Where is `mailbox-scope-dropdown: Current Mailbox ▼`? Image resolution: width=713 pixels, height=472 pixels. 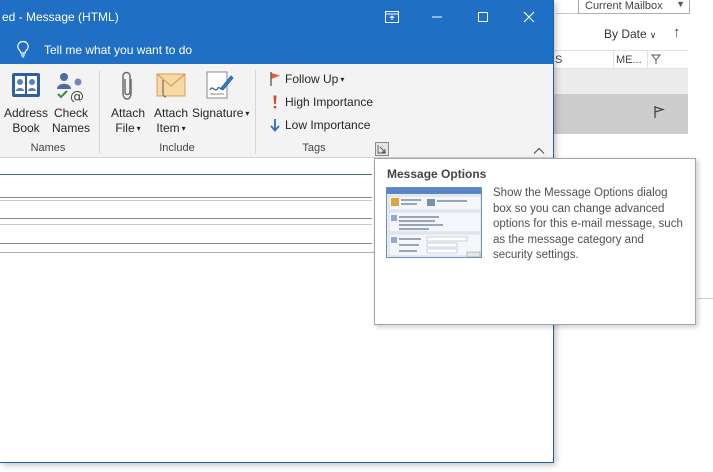 mailbox-scope-dropdown: Current Mailbox ▼ is located at coordinates (634, 7).